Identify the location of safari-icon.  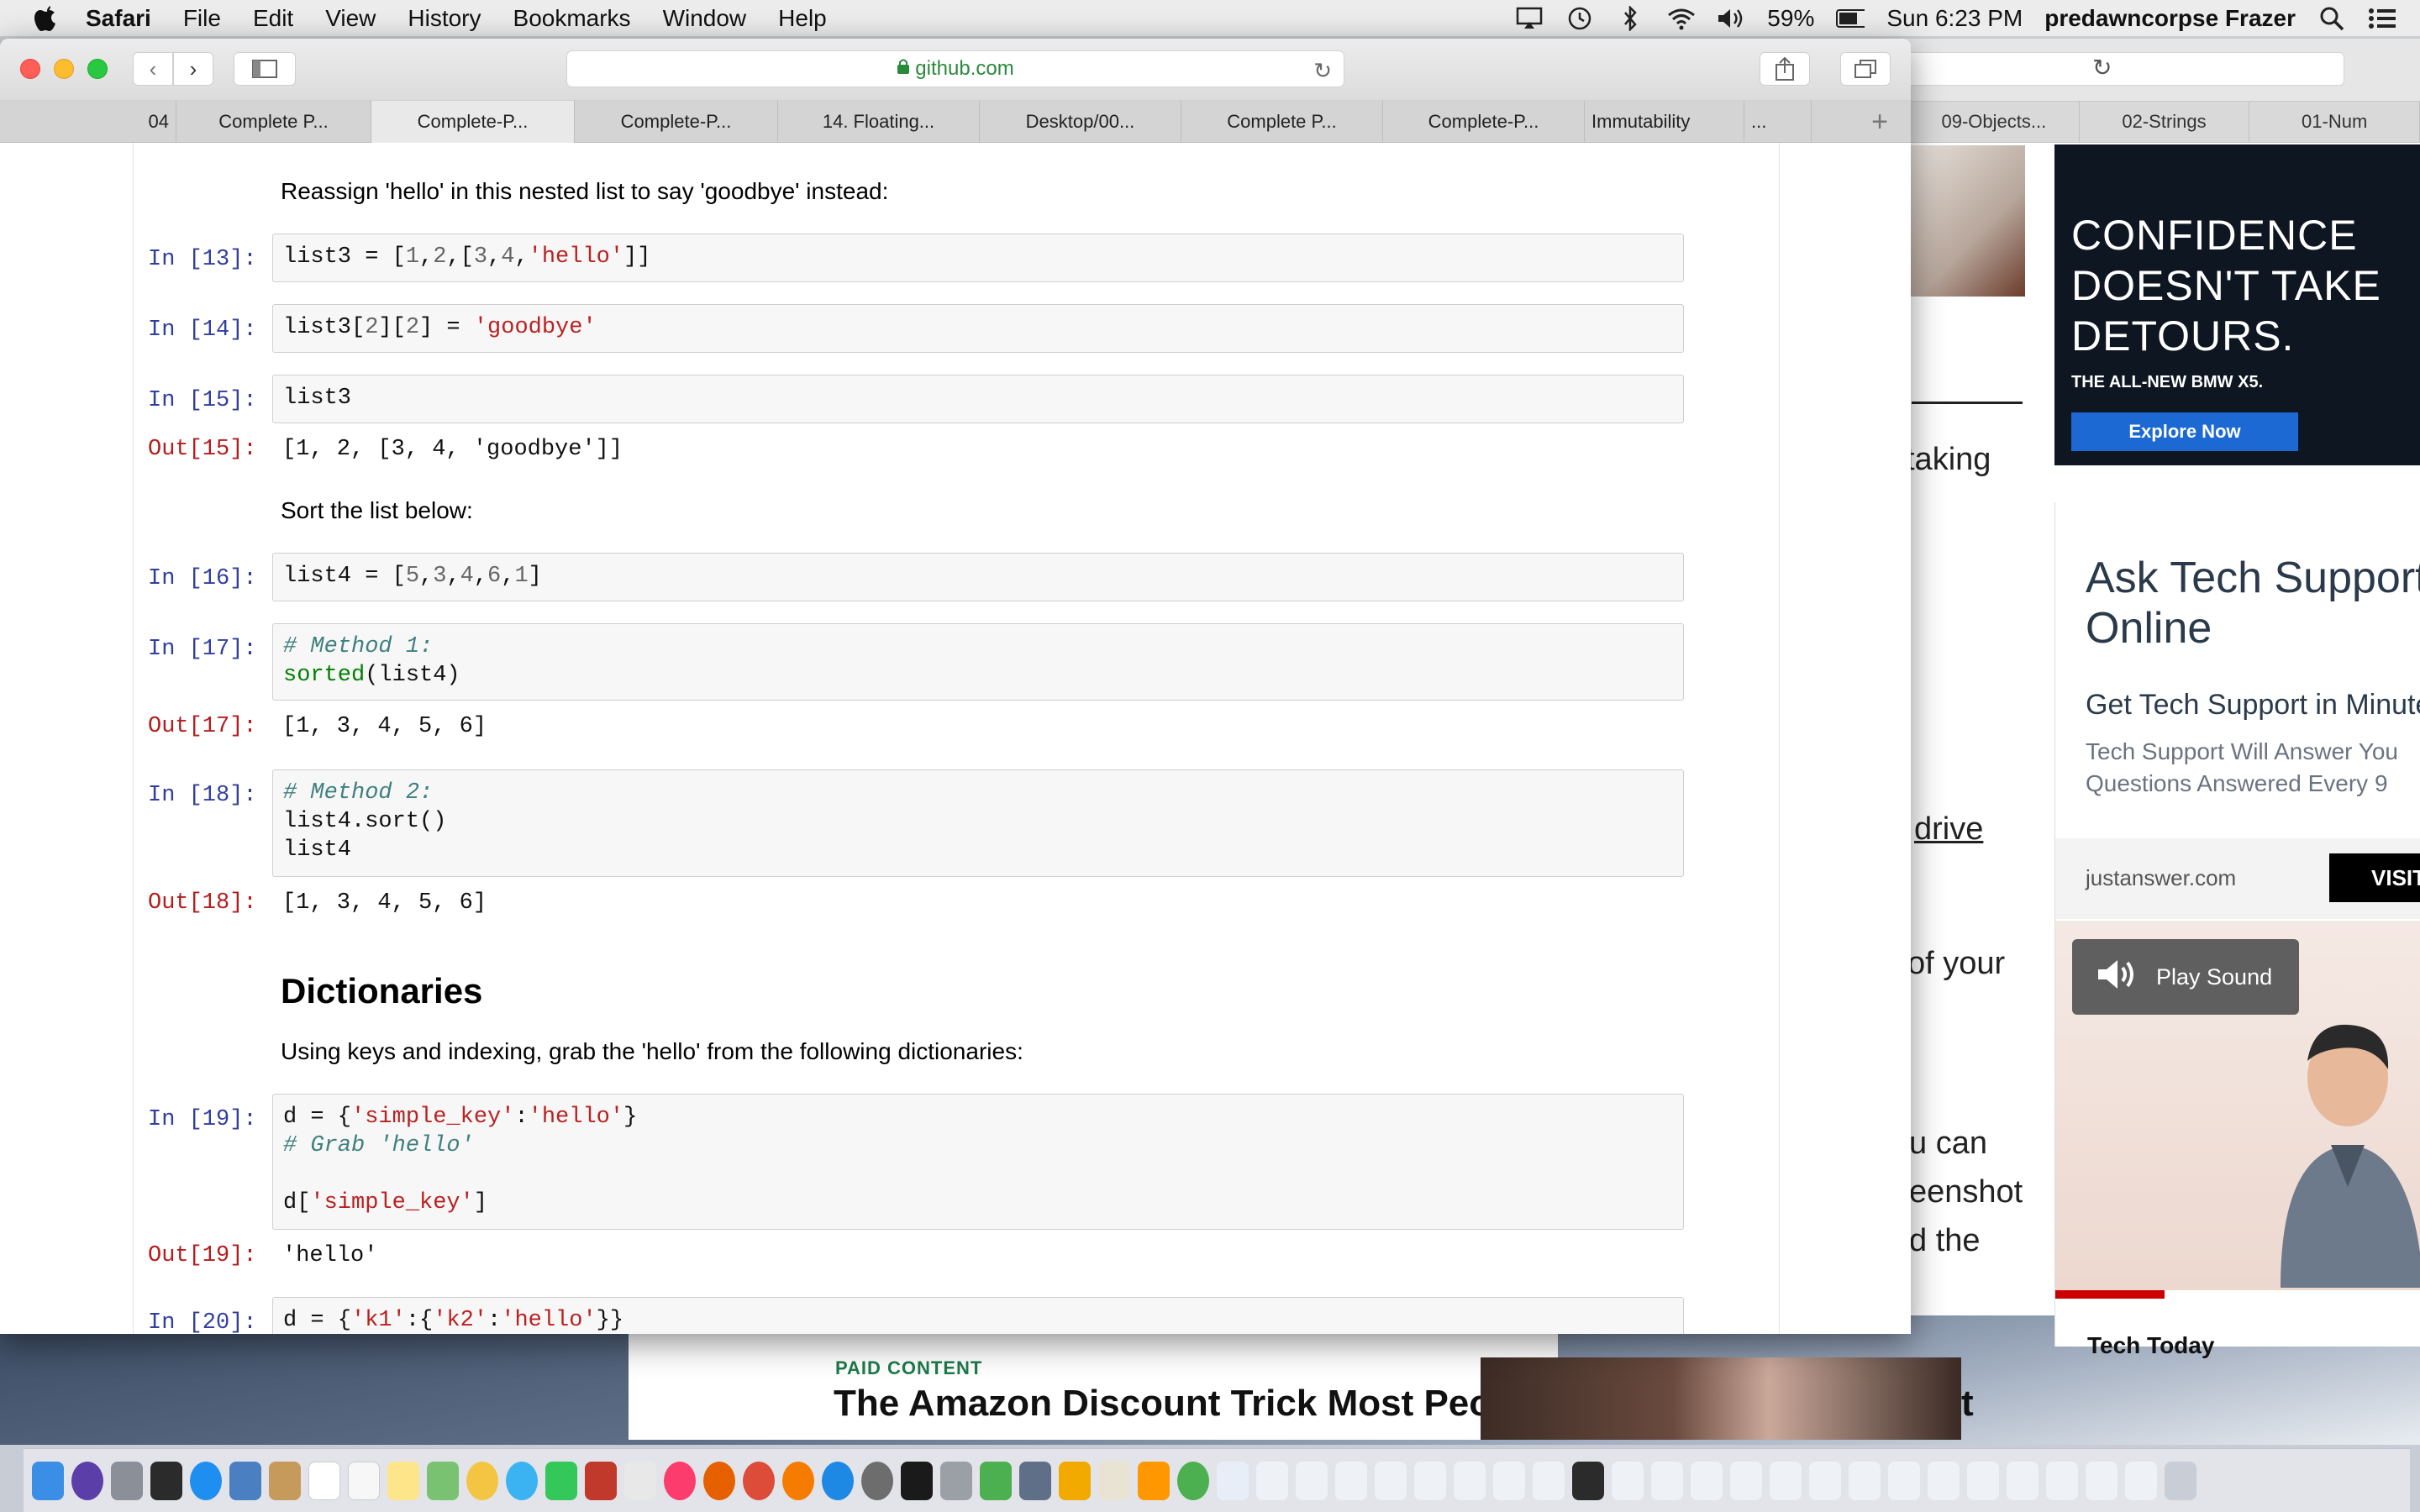
(206, 1480).